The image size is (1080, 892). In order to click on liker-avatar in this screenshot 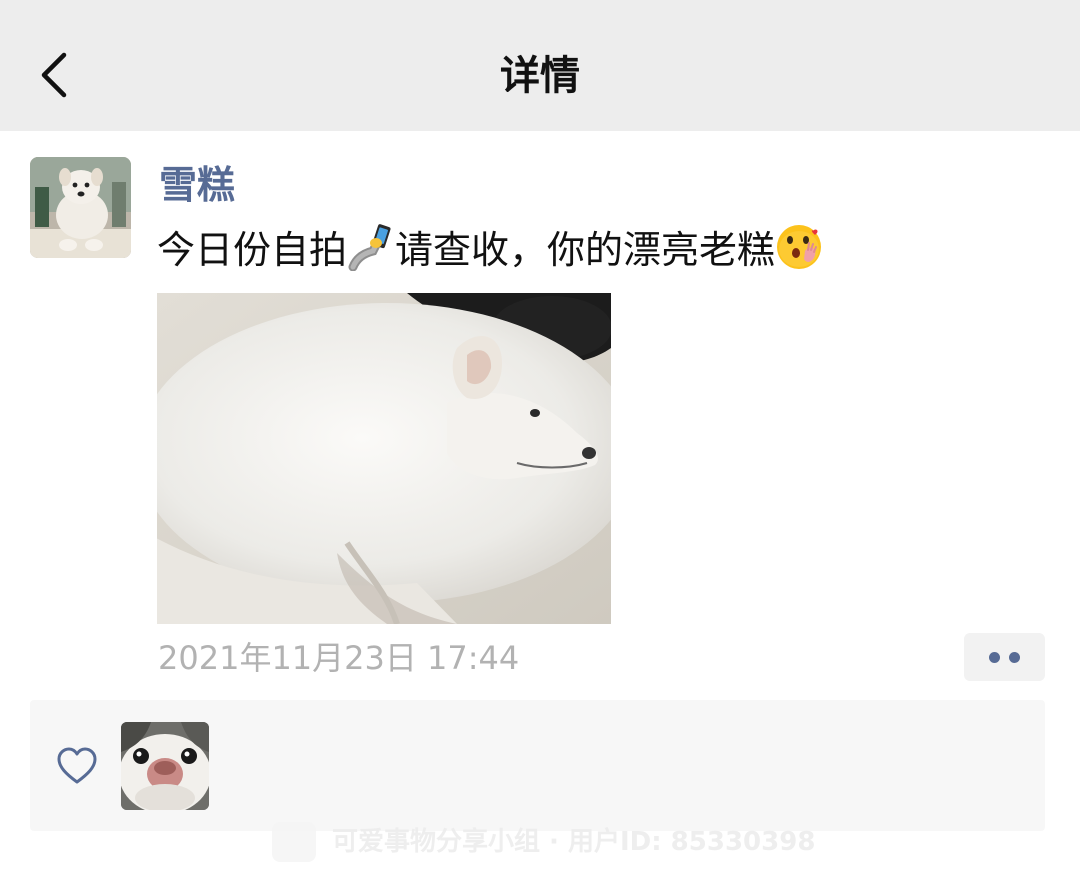, I will do `click(165, 766)`.